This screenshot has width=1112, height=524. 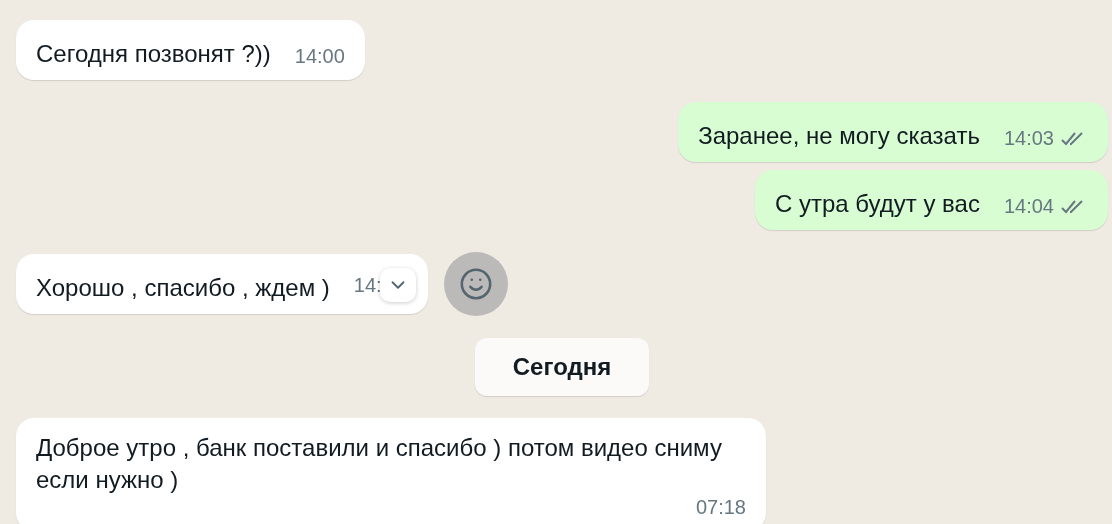 What do you see at coordinates (475, 284) in the screenshot?
I see `smiley-icon` at bounding box center [475, 284].